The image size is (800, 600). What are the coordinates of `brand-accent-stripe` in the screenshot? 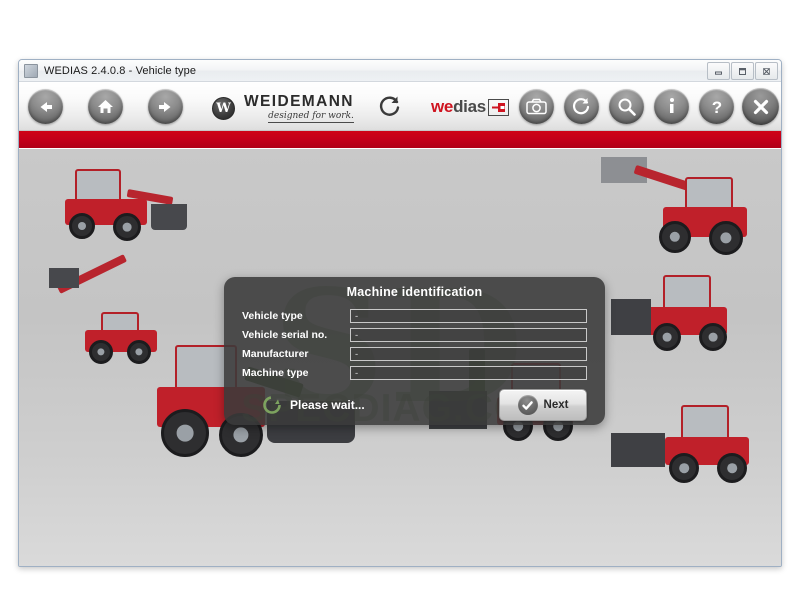 It's located at (400, 140).